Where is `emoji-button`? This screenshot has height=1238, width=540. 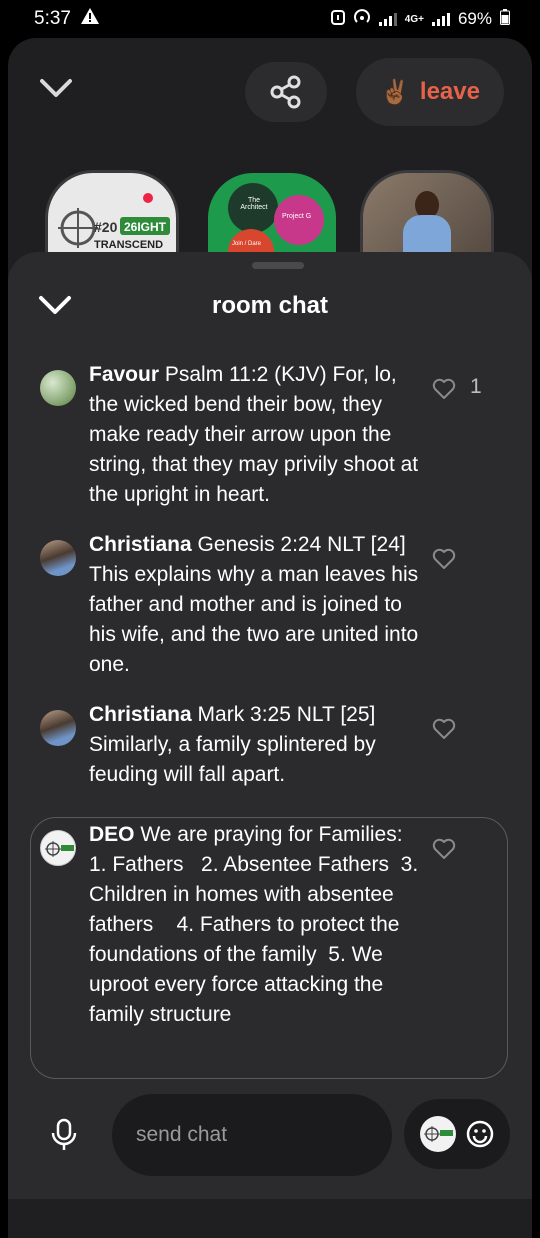
emoji-button is located at coordinates (480, 1134).